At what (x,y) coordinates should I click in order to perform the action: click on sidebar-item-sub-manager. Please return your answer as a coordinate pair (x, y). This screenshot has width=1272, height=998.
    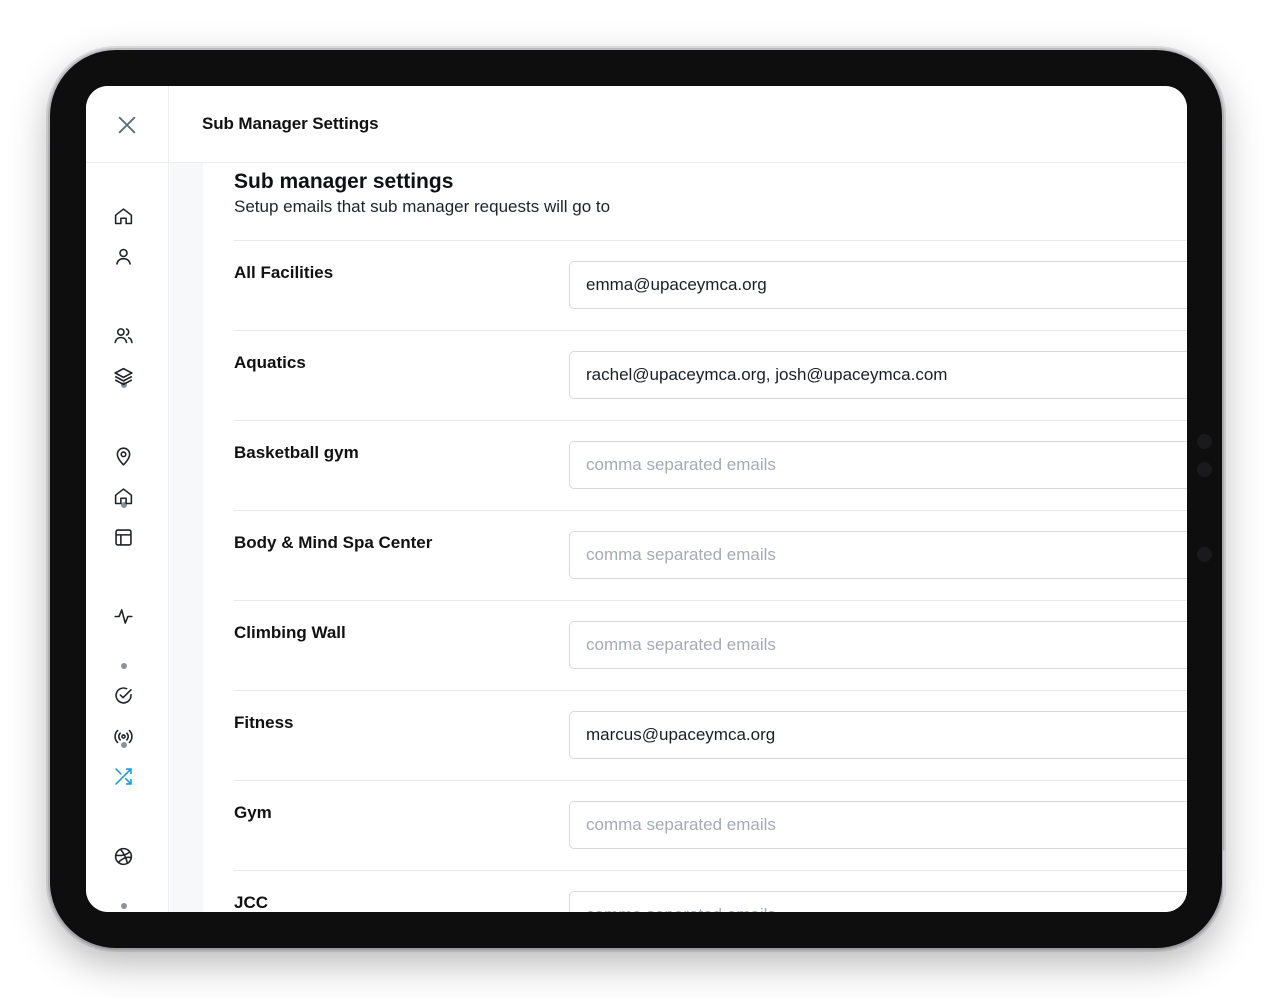
    Looking at the image, I should click on (123, 776).